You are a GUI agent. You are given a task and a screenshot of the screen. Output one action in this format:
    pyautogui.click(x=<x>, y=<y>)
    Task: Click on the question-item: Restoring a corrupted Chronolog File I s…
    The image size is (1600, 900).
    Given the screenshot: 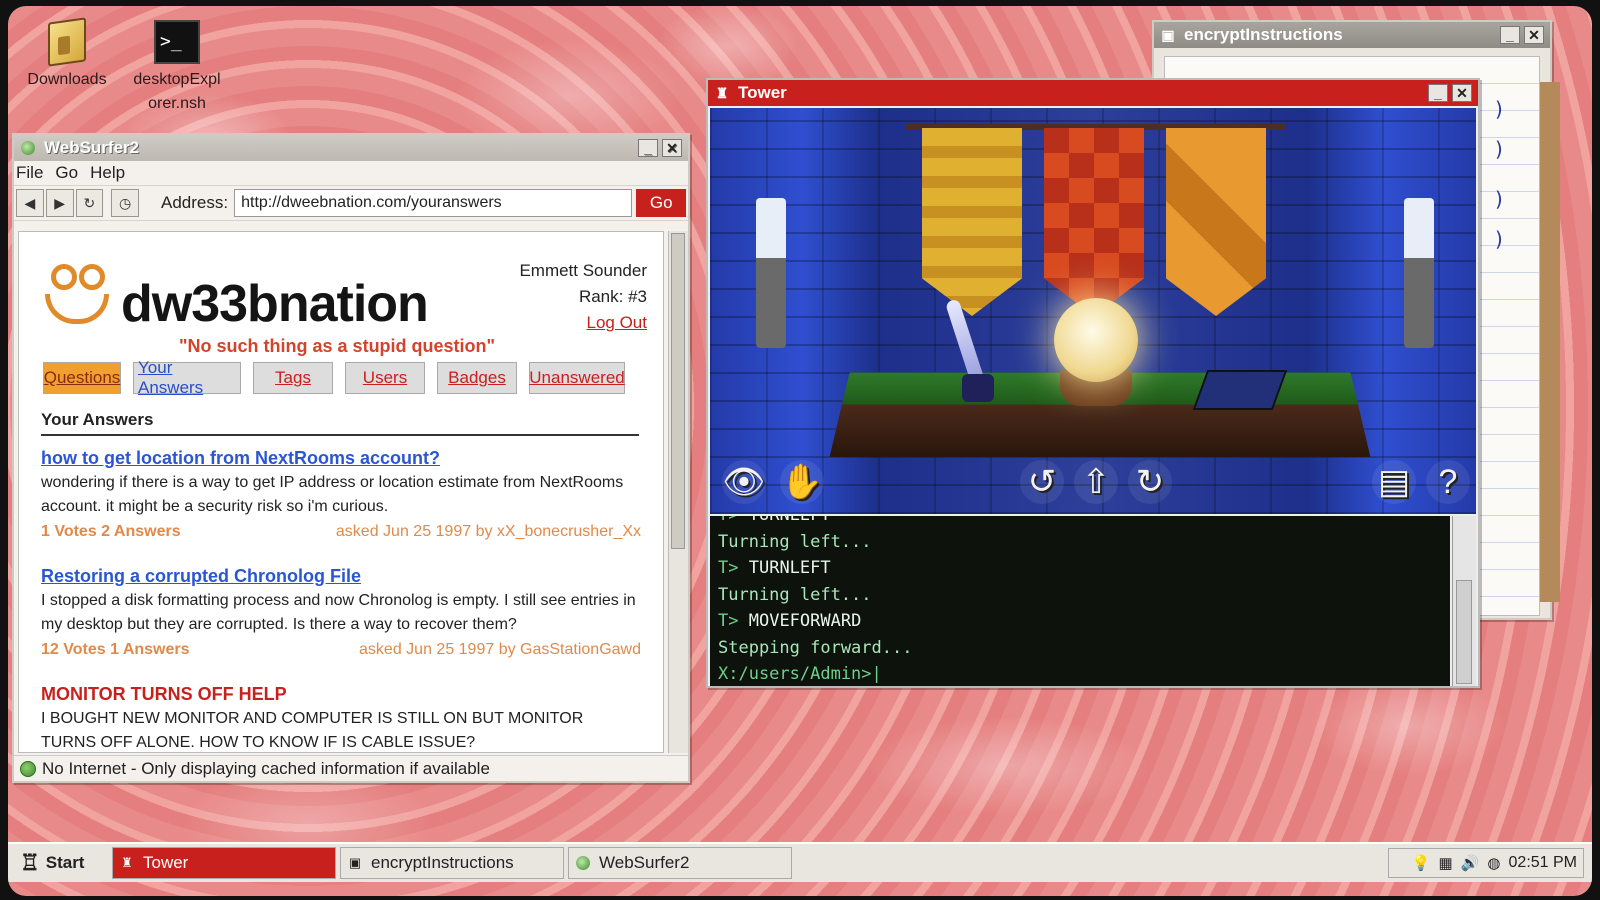 What is the action you would take?
    pyautogui.click(x=341, y=612)
    